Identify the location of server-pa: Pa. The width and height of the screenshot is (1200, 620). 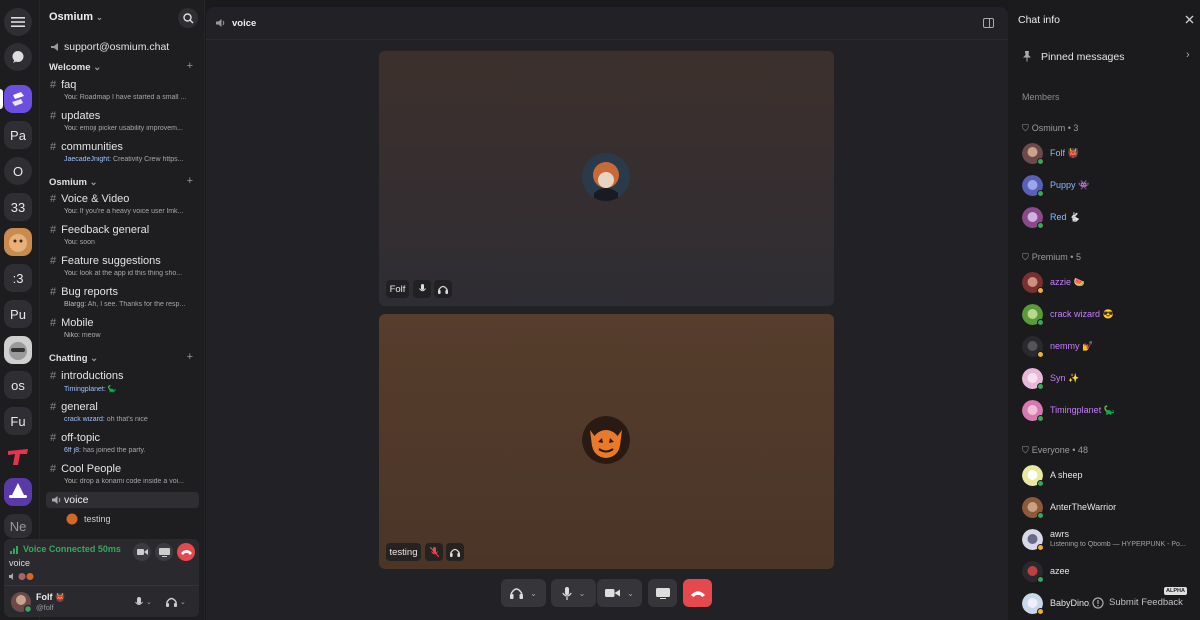
(18, 135).